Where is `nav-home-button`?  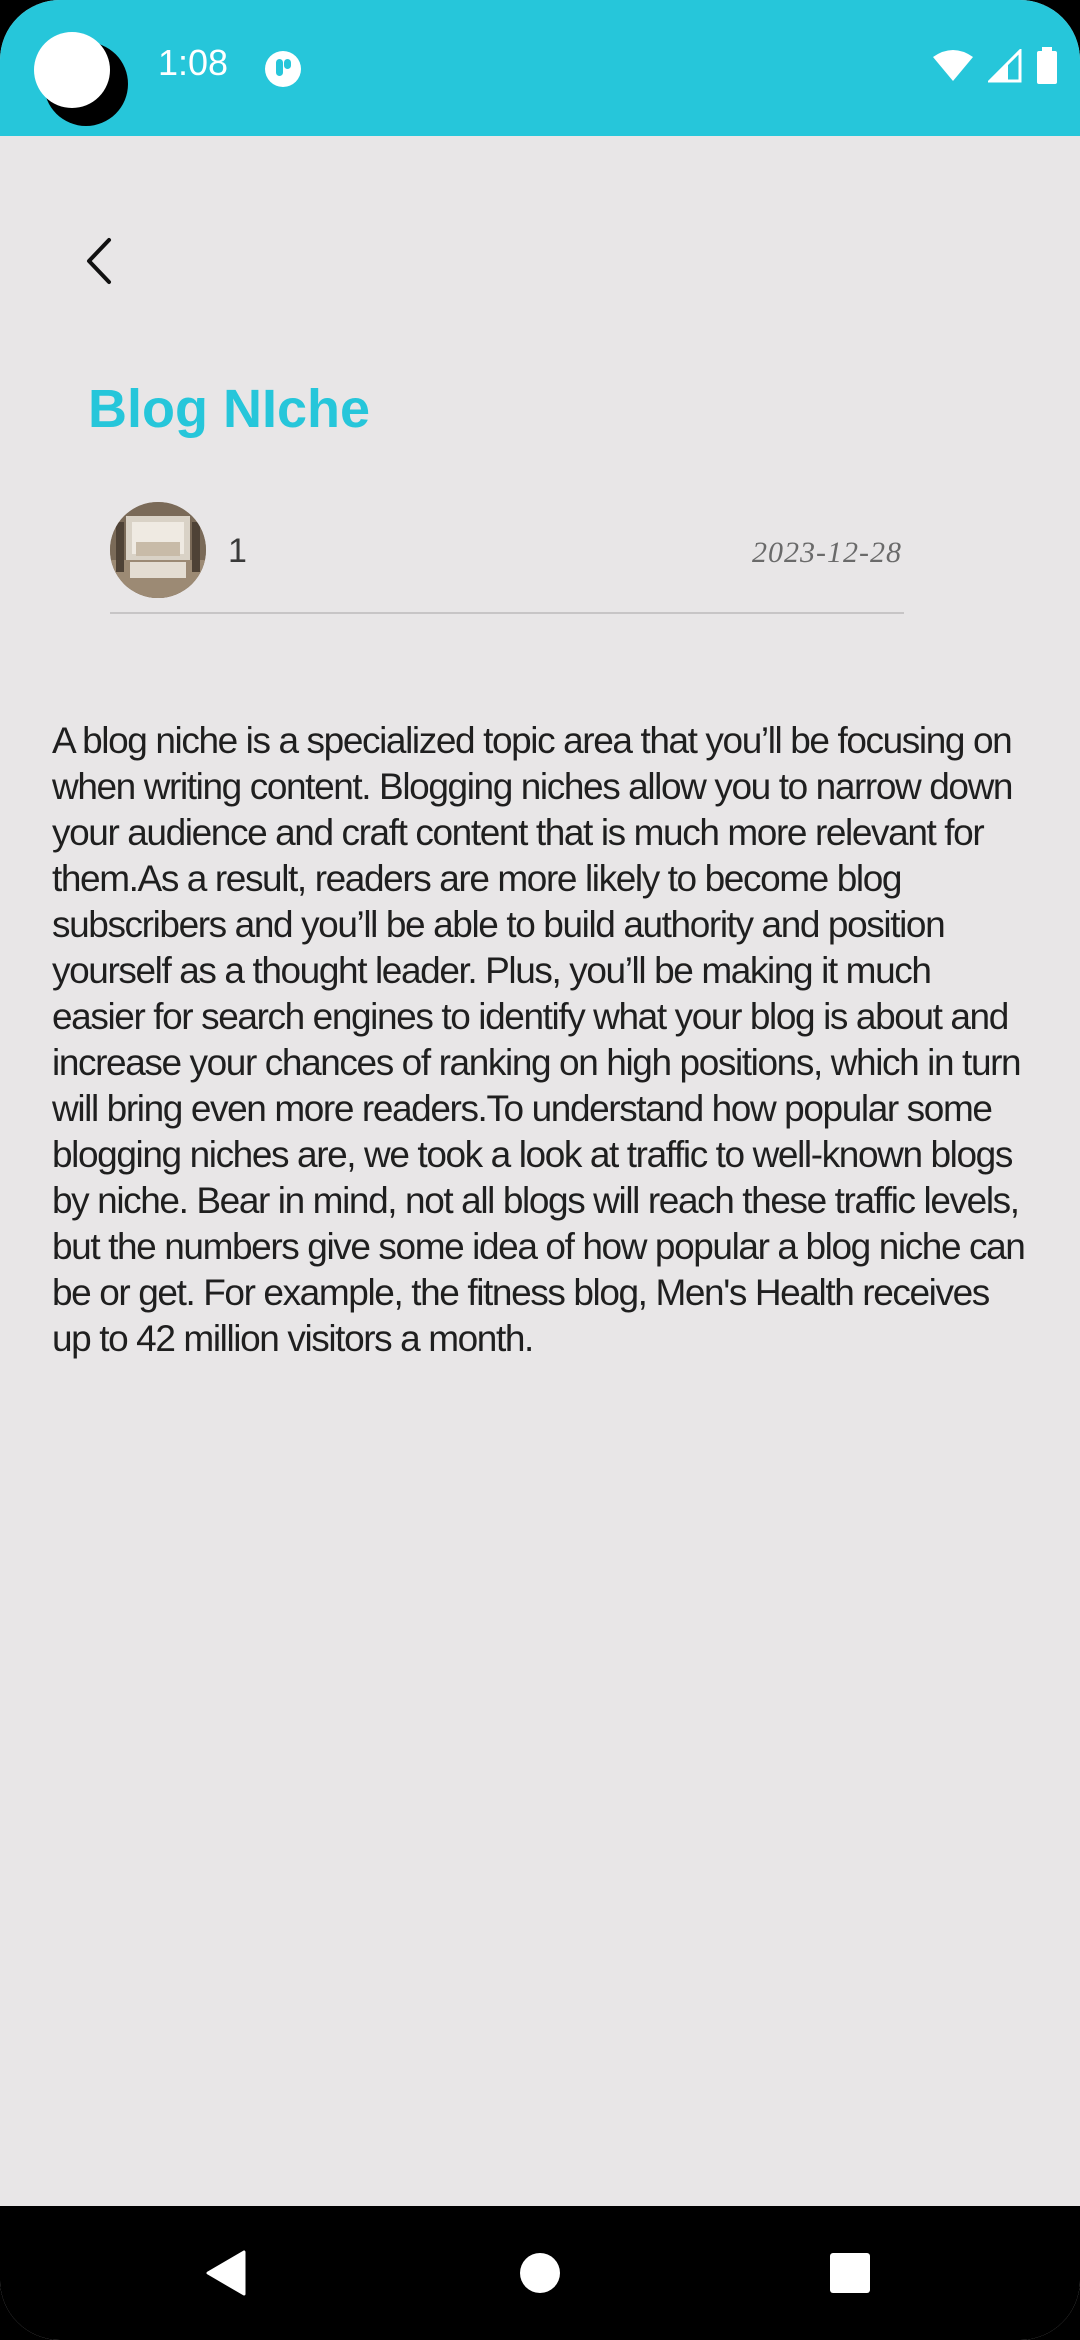
nav-home-button is located at coordinates (540, 2273).